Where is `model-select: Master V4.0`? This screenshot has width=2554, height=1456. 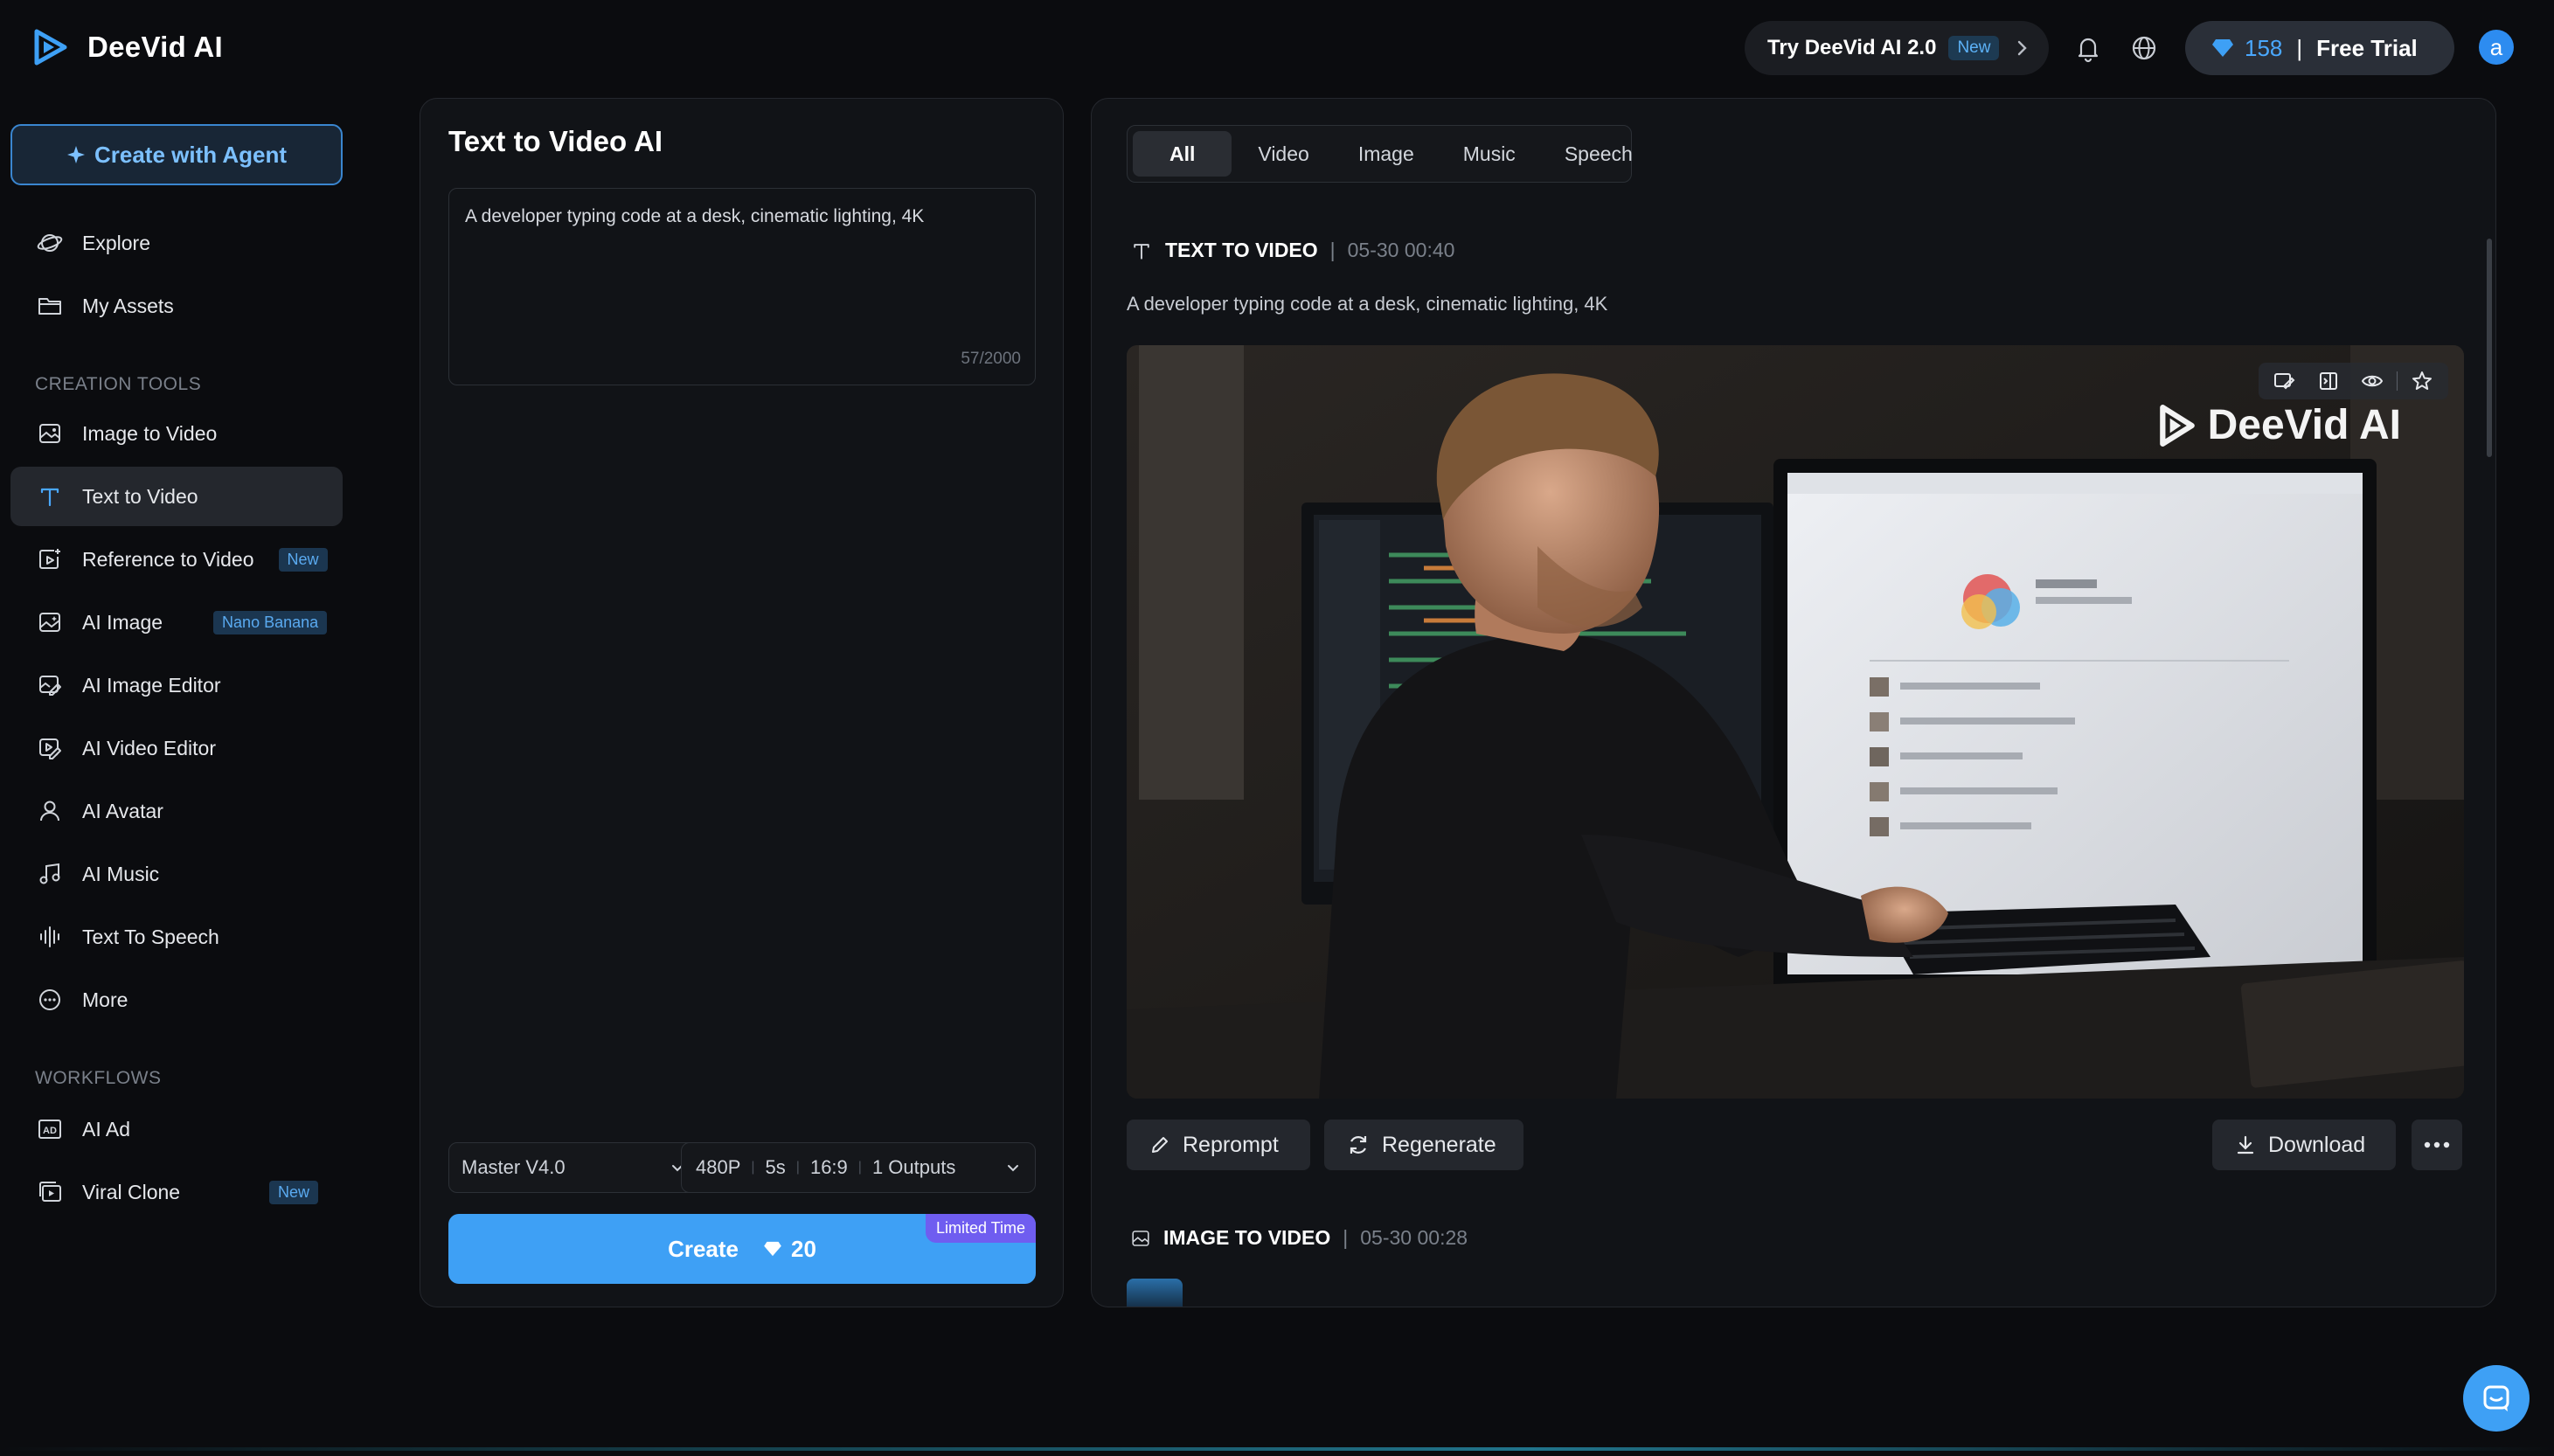
model-select: Master V4.0 is located at coordinates (573, 1167).